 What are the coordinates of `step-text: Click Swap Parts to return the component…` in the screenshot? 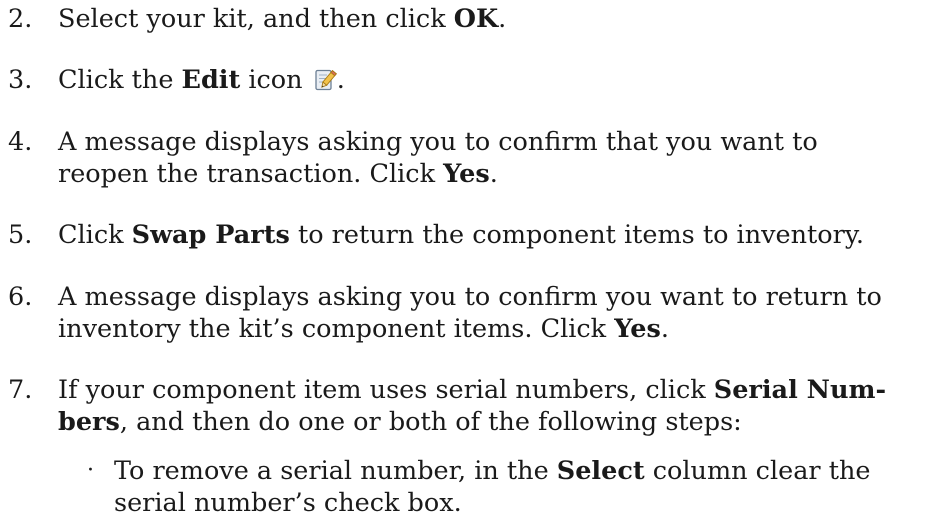 It's located at (461, 235).